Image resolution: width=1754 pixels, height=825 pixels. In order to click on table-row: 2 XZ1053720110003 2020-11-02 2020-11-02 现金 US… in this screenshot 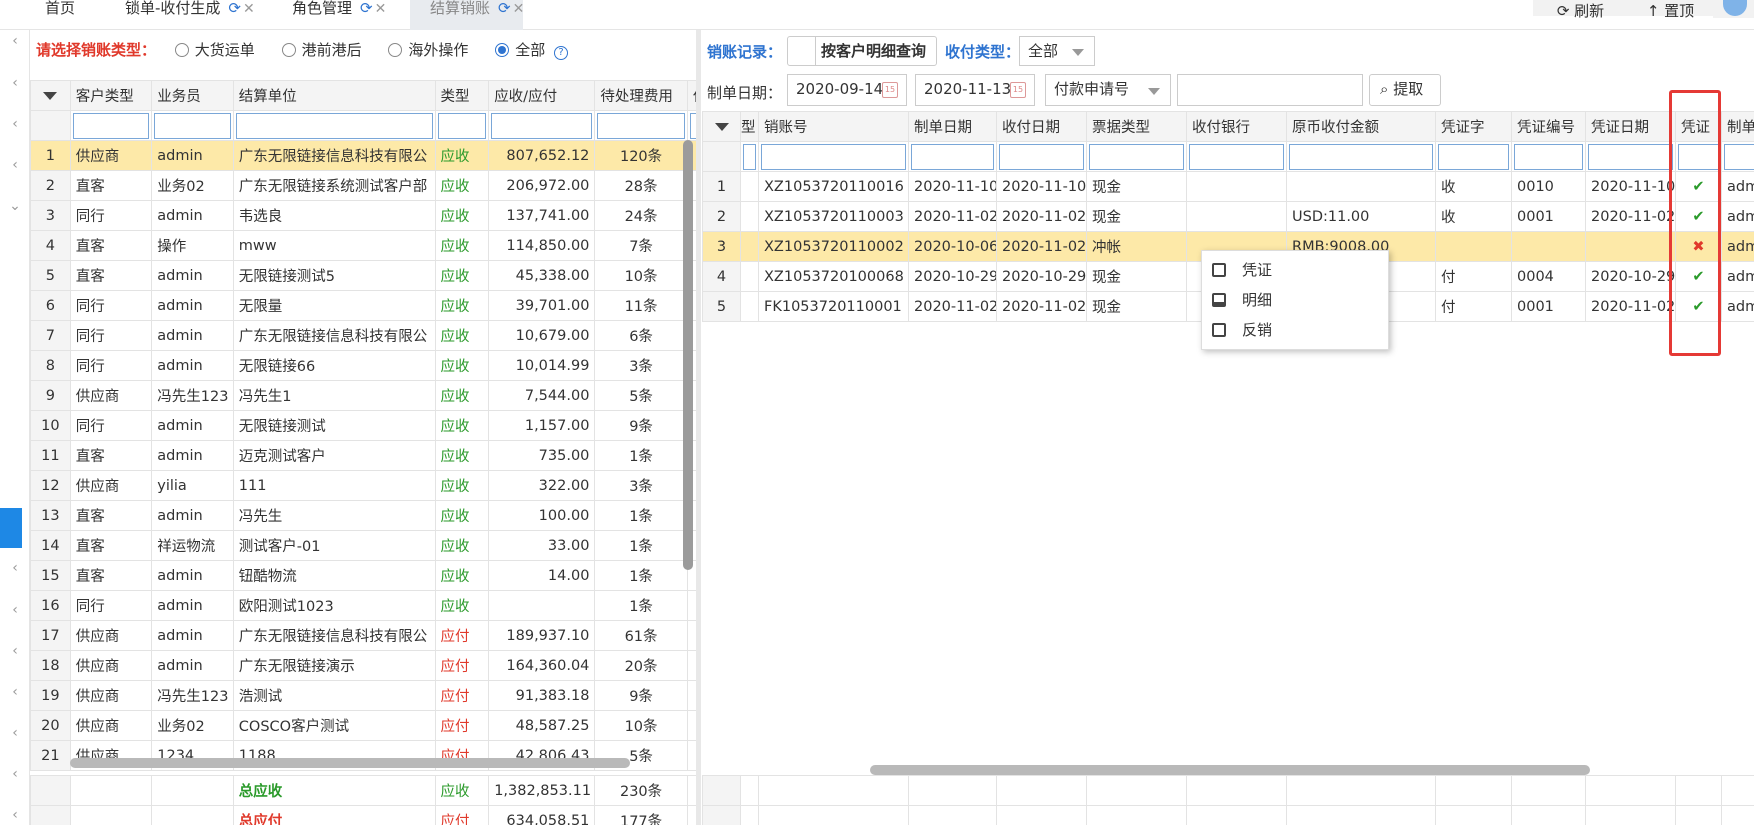, I will do `click(1228, 216)`.